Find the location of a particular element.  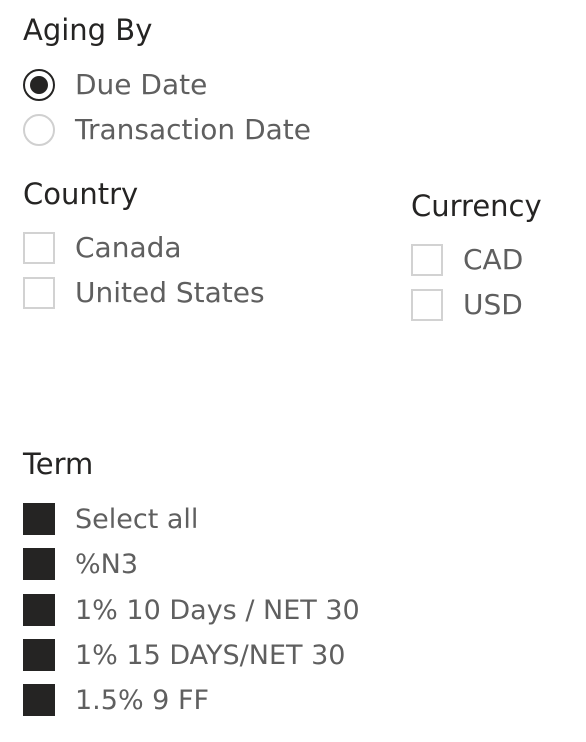

radio-option-due-date: Due Date is located at coordinates (115, 85).